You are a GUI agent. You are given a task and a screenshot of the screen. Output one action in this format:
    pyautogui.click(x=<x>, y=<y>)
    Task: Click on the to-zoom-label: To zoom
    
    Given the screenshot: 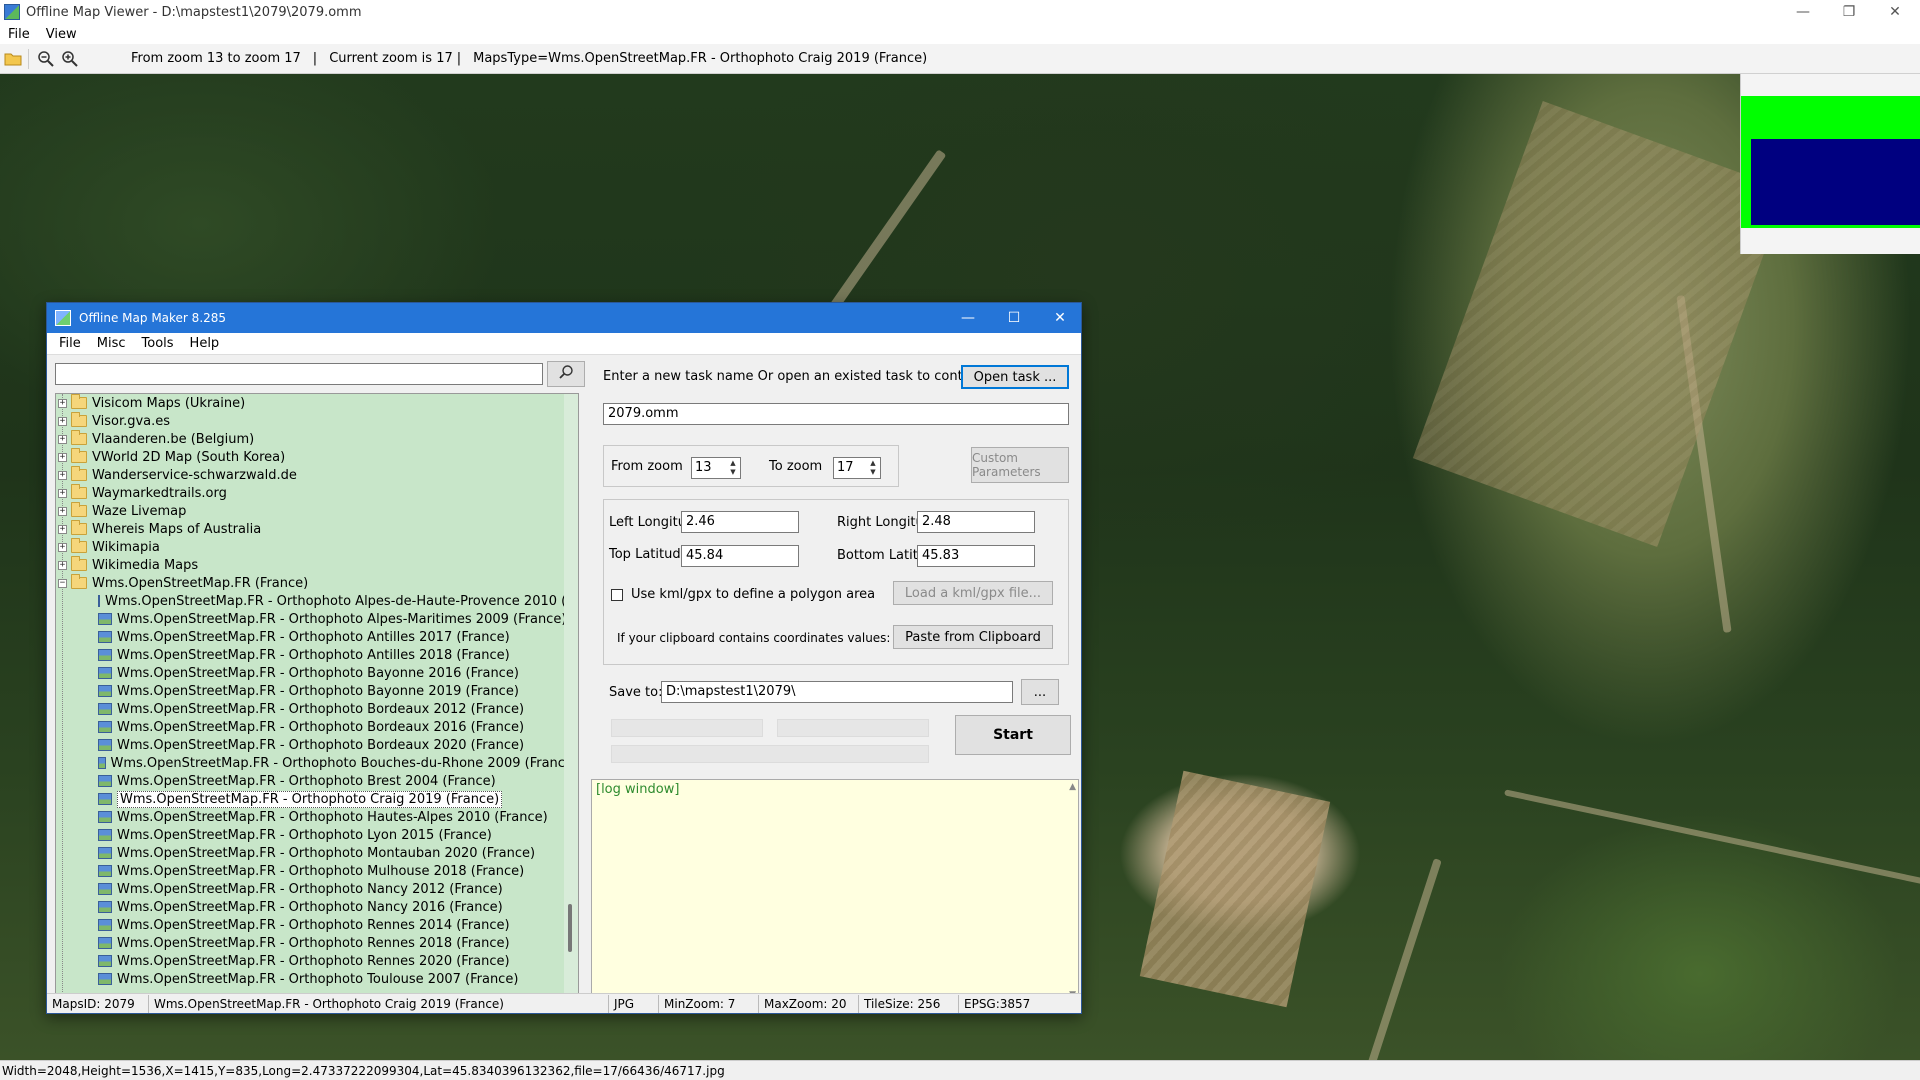 What is the action you would take?
    pyautogui.click(x=796, y=466)
    